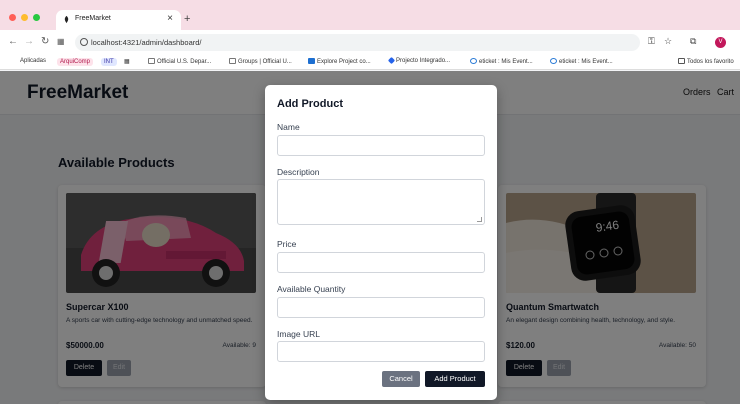 This screenshot has width=740, height=404. I want to click on price-input, so click(381, 262).